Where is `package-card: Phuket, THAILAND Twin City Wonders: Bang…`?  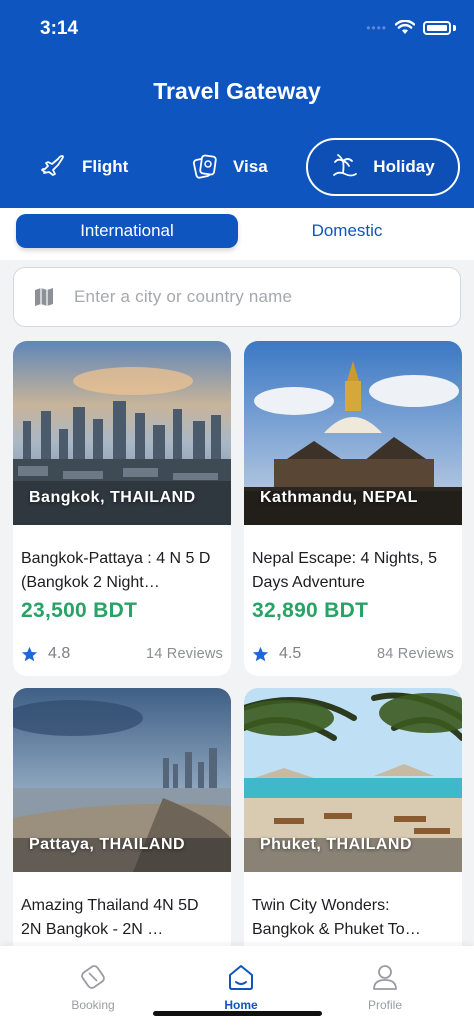 package-card: Phuket, THAILAND Twin City Wonders: Bang… is located at coordinates (353, 833).